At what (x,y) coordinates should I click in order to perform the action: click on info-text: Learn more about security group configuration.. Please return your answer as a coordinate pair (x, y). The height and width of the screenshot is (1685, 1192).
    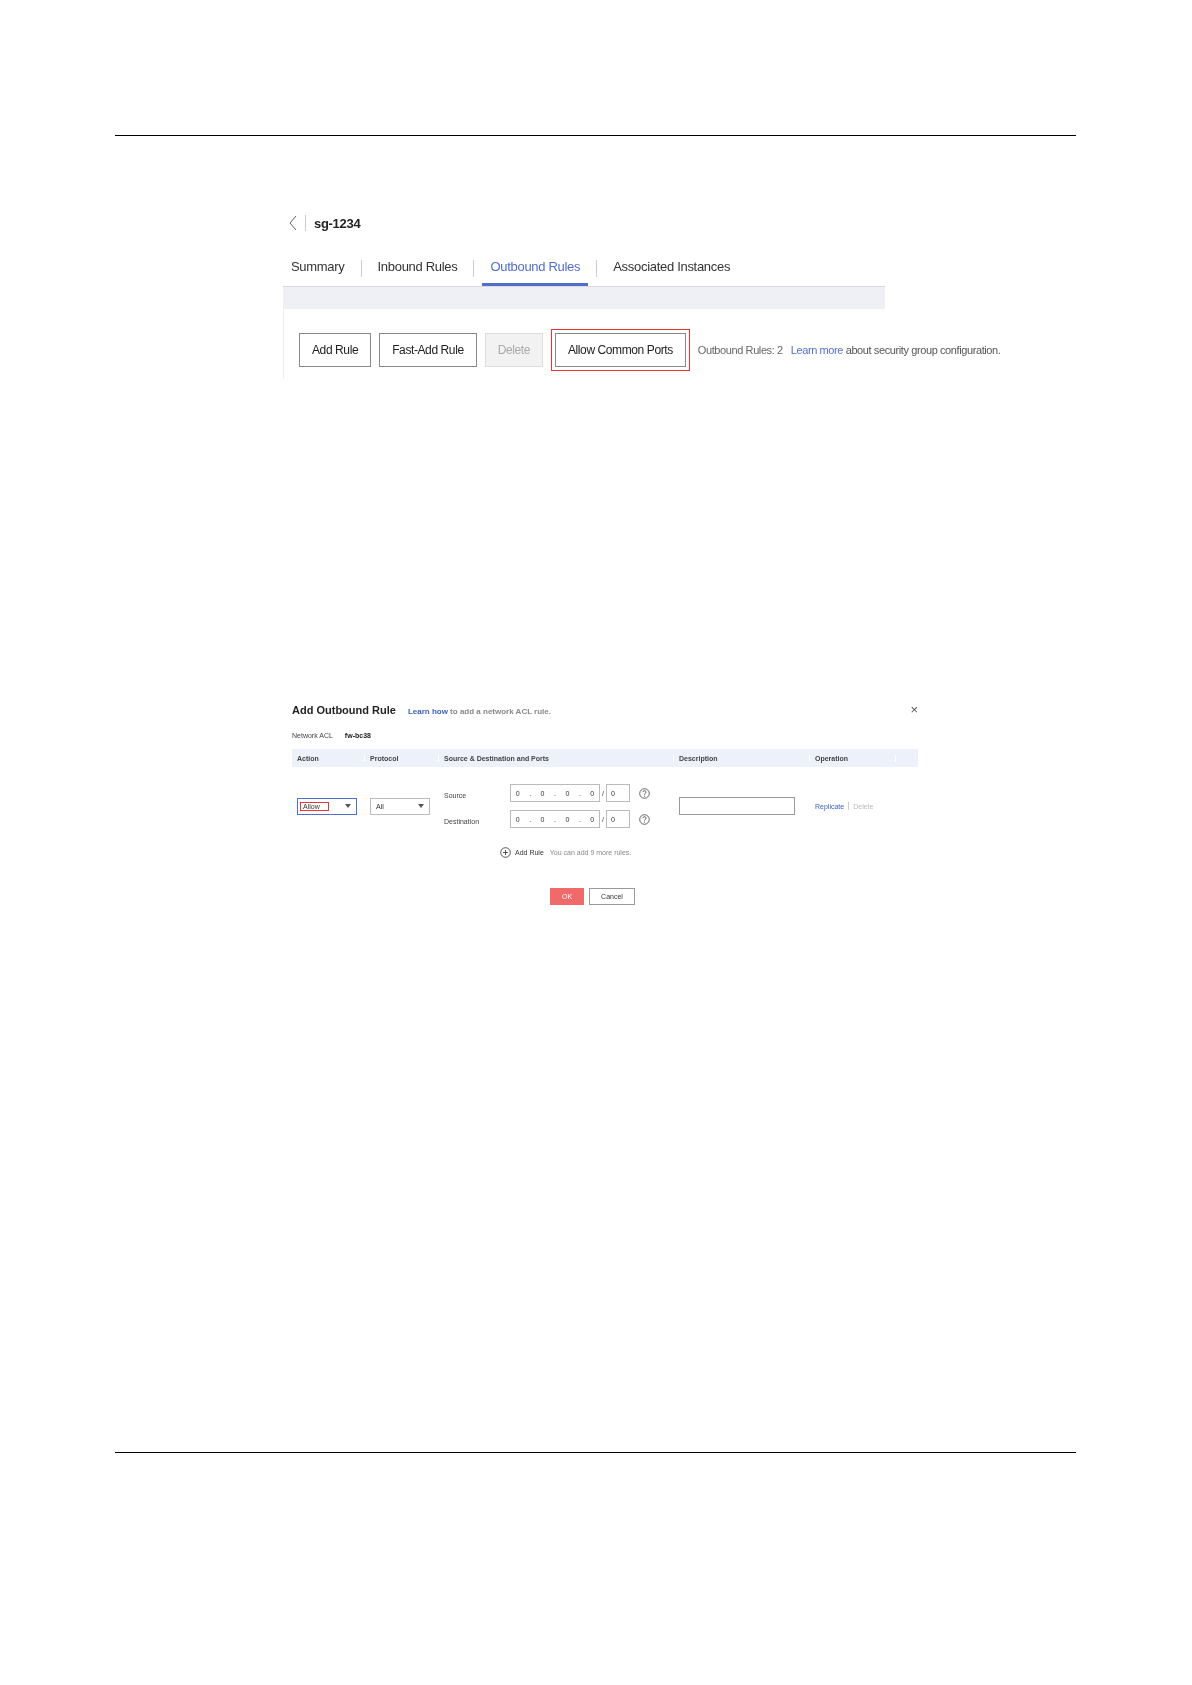
    Looking at the image, I should click on (895, 350).